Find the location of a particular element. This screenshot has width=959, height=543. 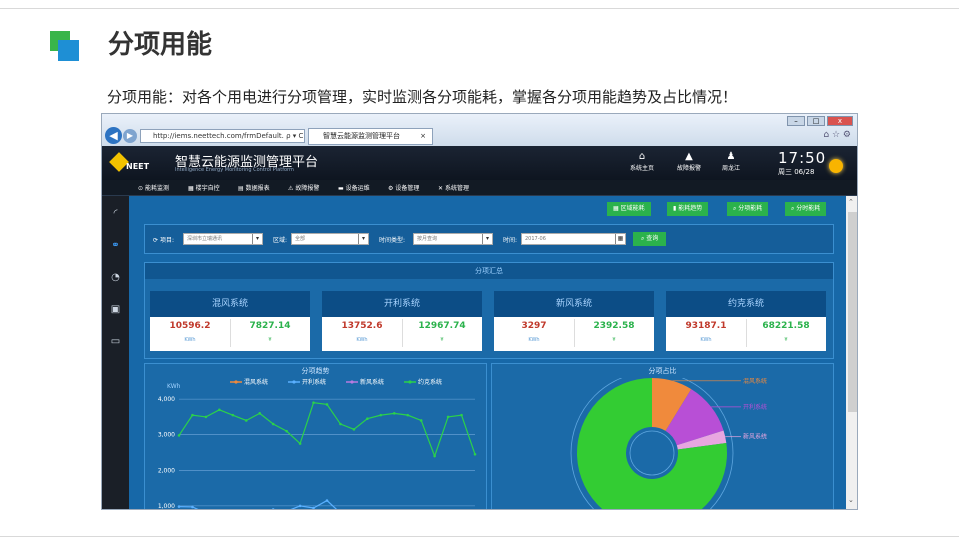

menu-data-report: ▤ 数据报表 is located at coordinates (254, 187).